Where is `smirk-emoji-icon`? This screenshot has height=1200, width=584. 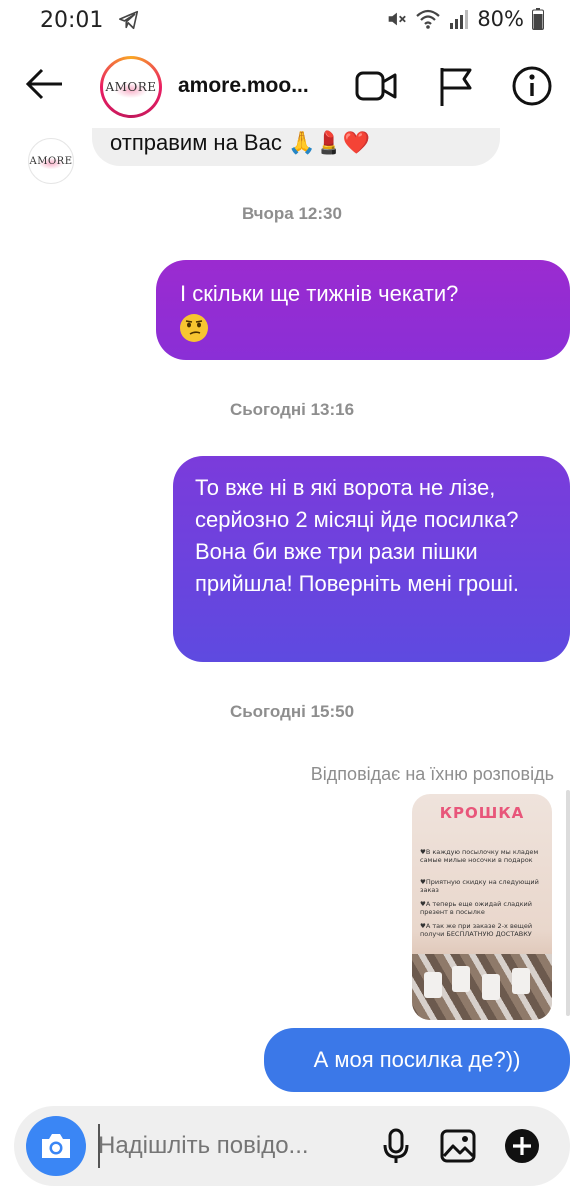
smirk-emoji-icon is located at coordinates (194, 328).